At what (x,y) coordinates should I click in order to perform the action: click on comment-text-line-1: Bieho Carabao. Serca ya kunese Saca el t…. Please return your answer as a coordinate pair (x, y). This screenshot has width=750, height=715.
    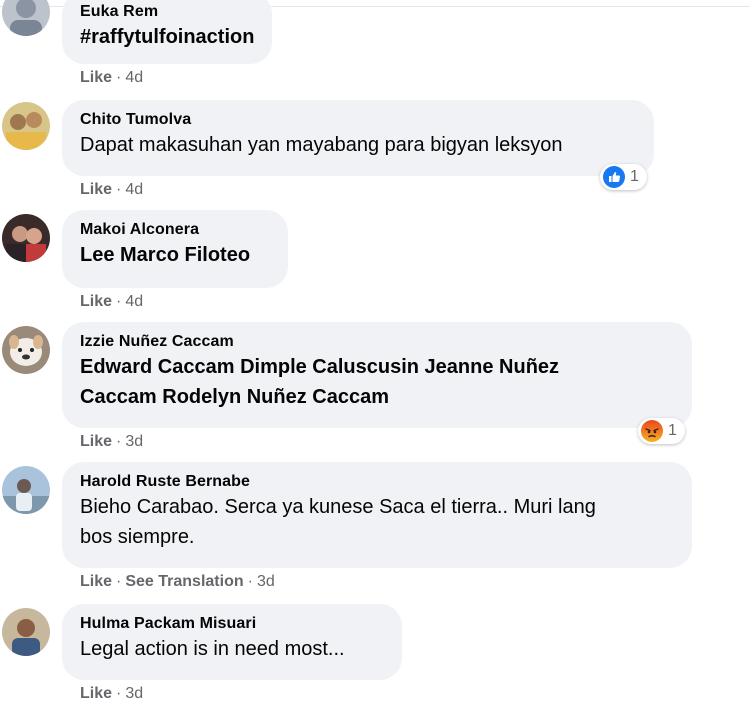
    Looking at the image, I should click on (338, 507).